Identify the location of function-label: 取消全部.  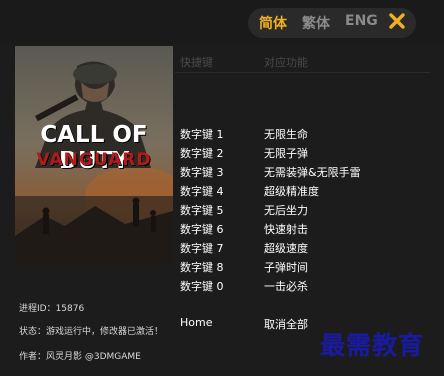
(286, 324).